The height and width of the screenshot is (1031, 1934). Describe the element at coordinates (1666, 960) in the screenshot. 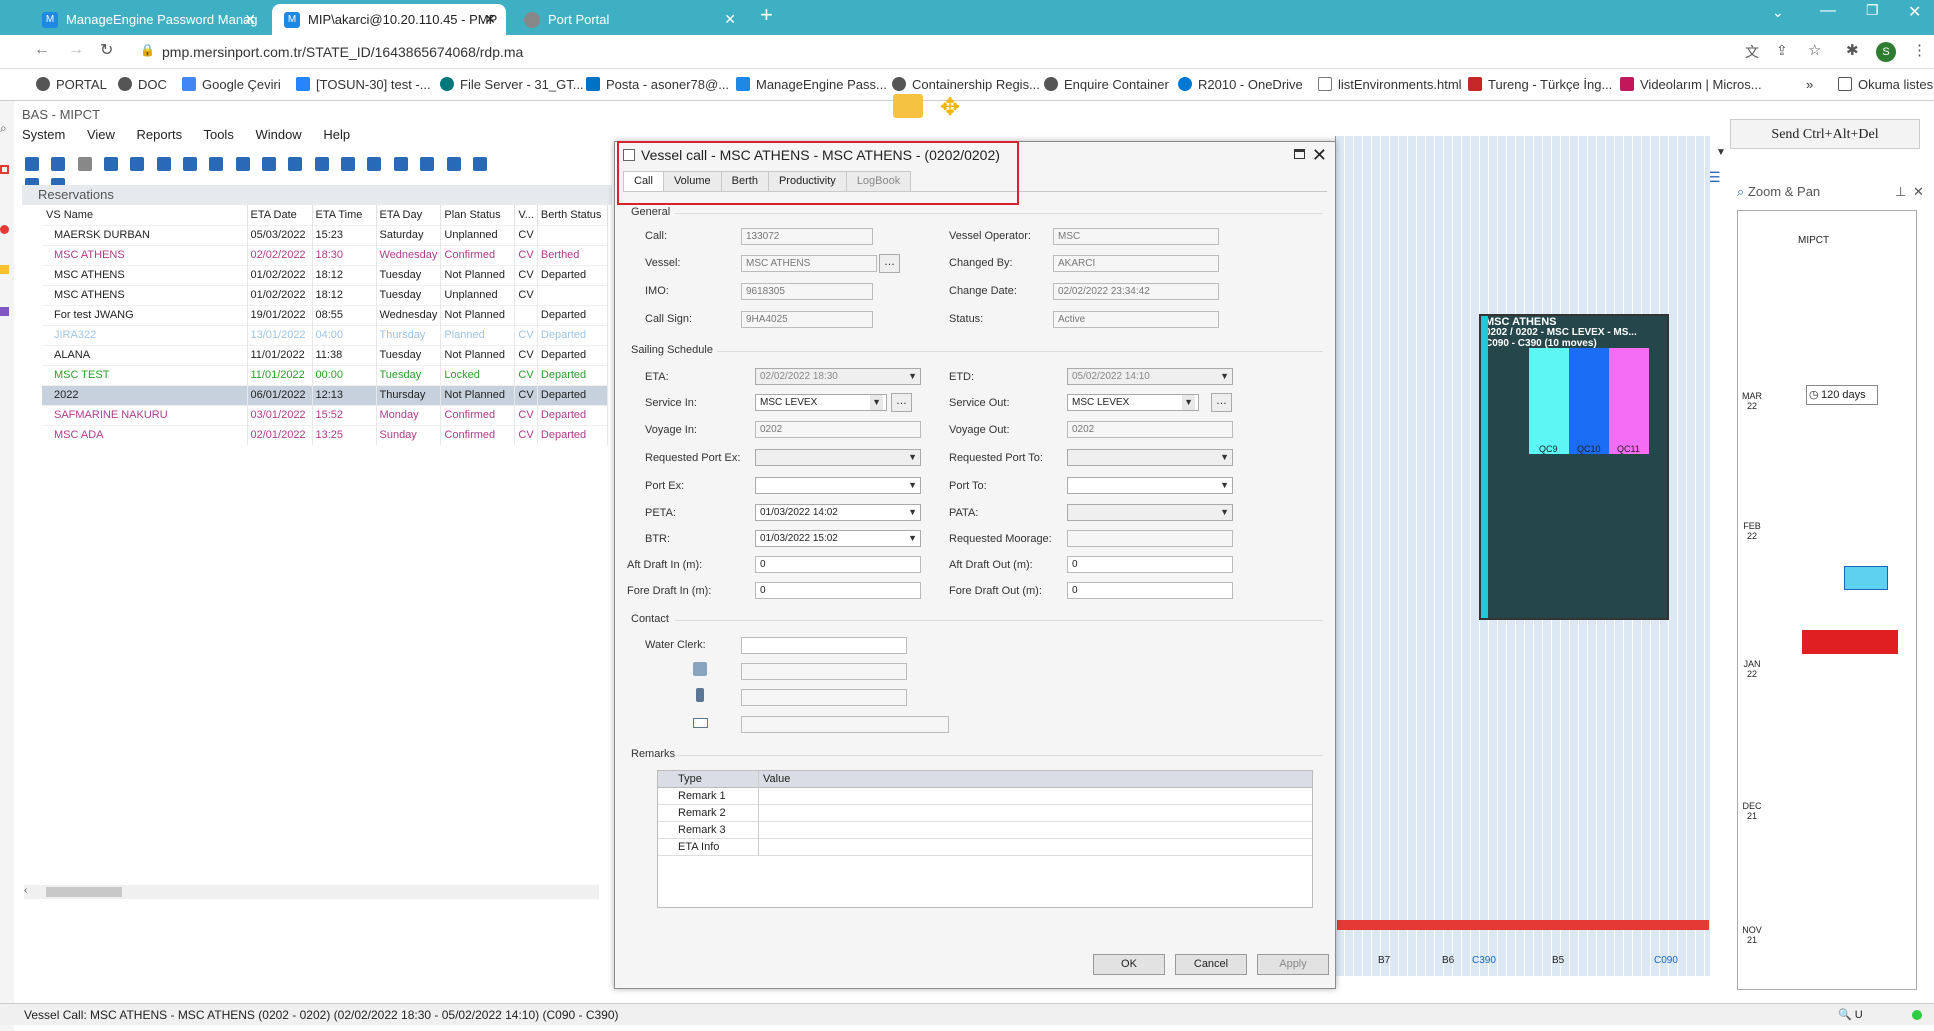

I see `bollard-label-c090: C090` at that location.